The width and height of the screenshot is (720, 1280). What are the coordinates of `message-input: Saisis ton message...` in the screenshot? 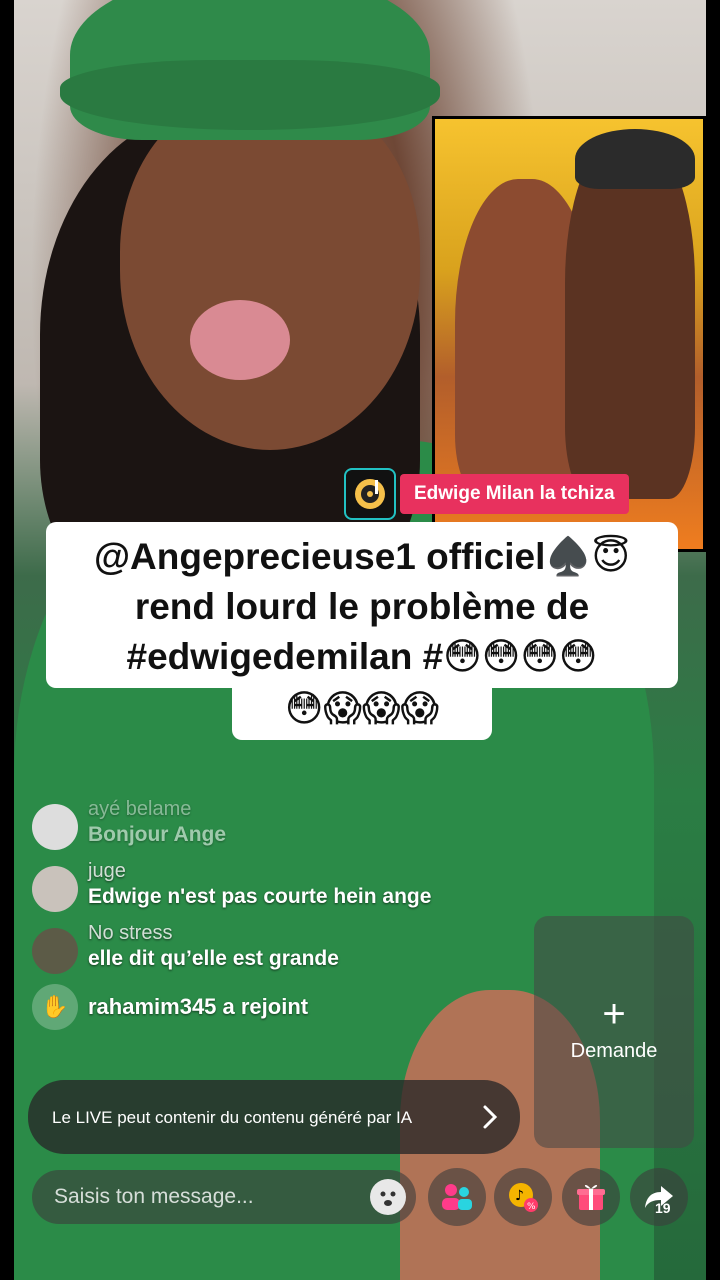 It's located at (224, 1197).